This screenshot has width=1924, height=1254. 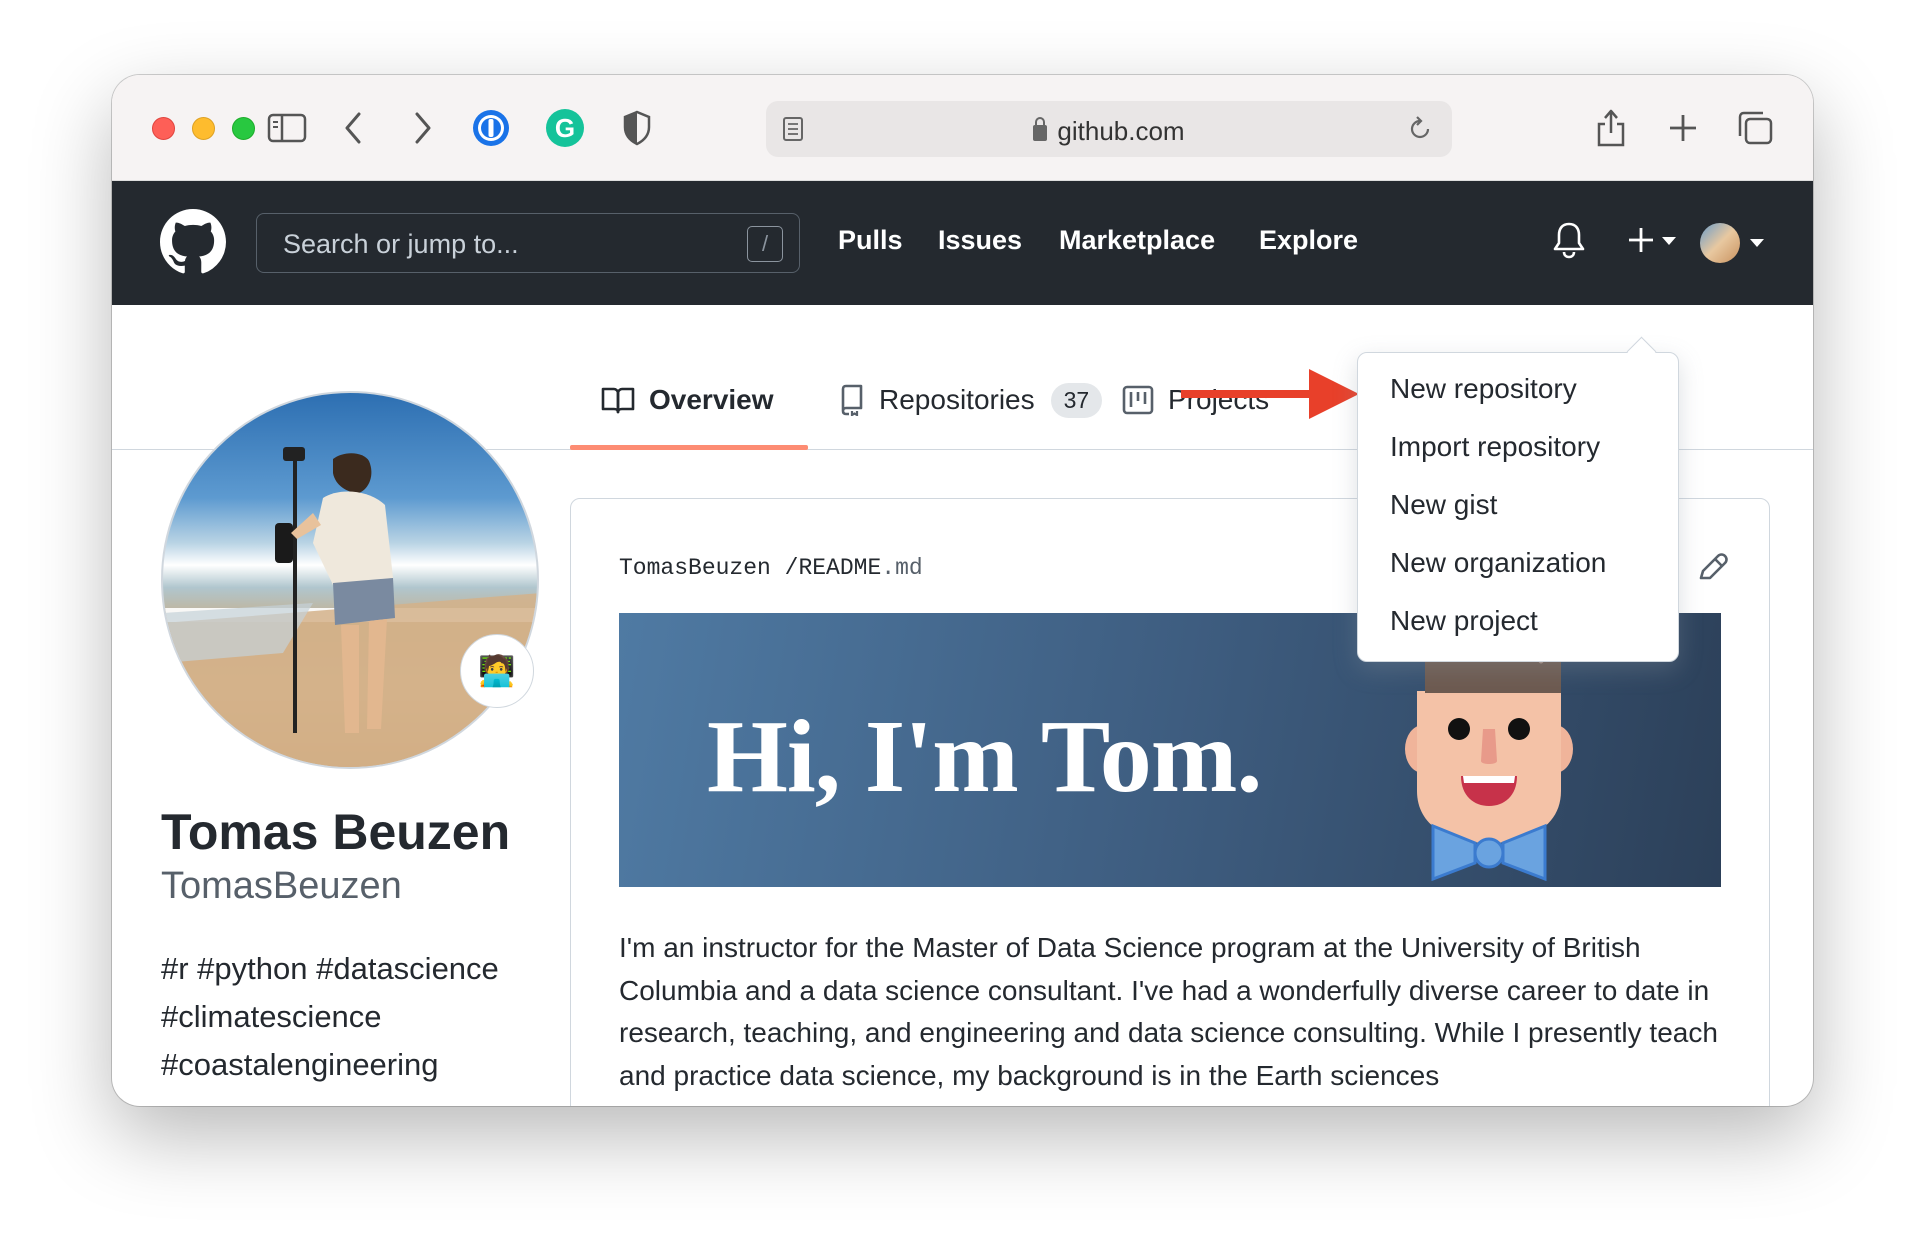 I want to click on profile-name: Tomas Beuzen, so click(x=336, y=832).